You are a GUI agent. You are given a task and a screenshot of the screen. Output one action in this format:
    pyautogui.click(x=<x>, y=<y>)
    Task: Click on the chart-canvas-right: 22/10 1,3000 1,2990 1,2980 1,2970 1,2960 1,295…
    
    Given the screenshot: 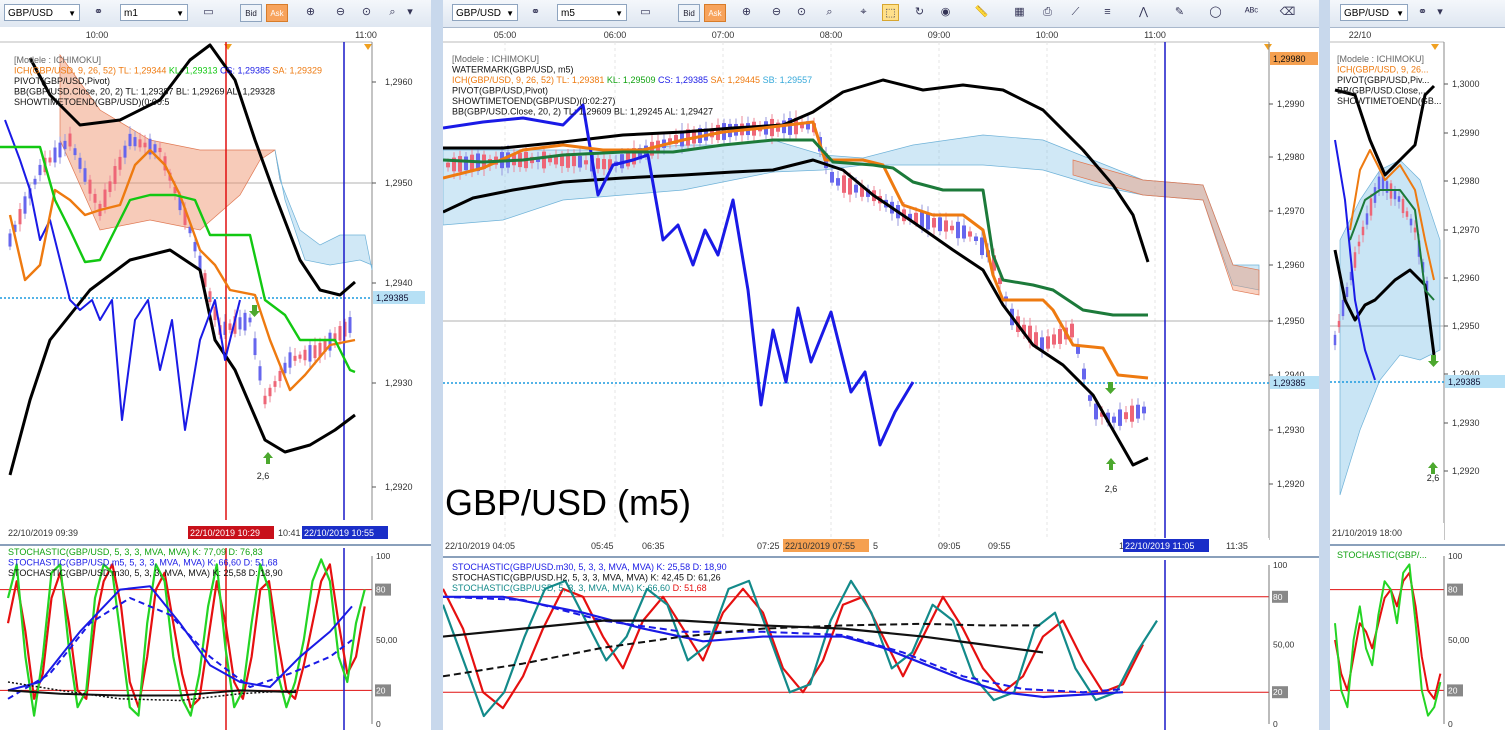 What is the action you would take?
    pyautogui.click(x=1417, y=365)
    